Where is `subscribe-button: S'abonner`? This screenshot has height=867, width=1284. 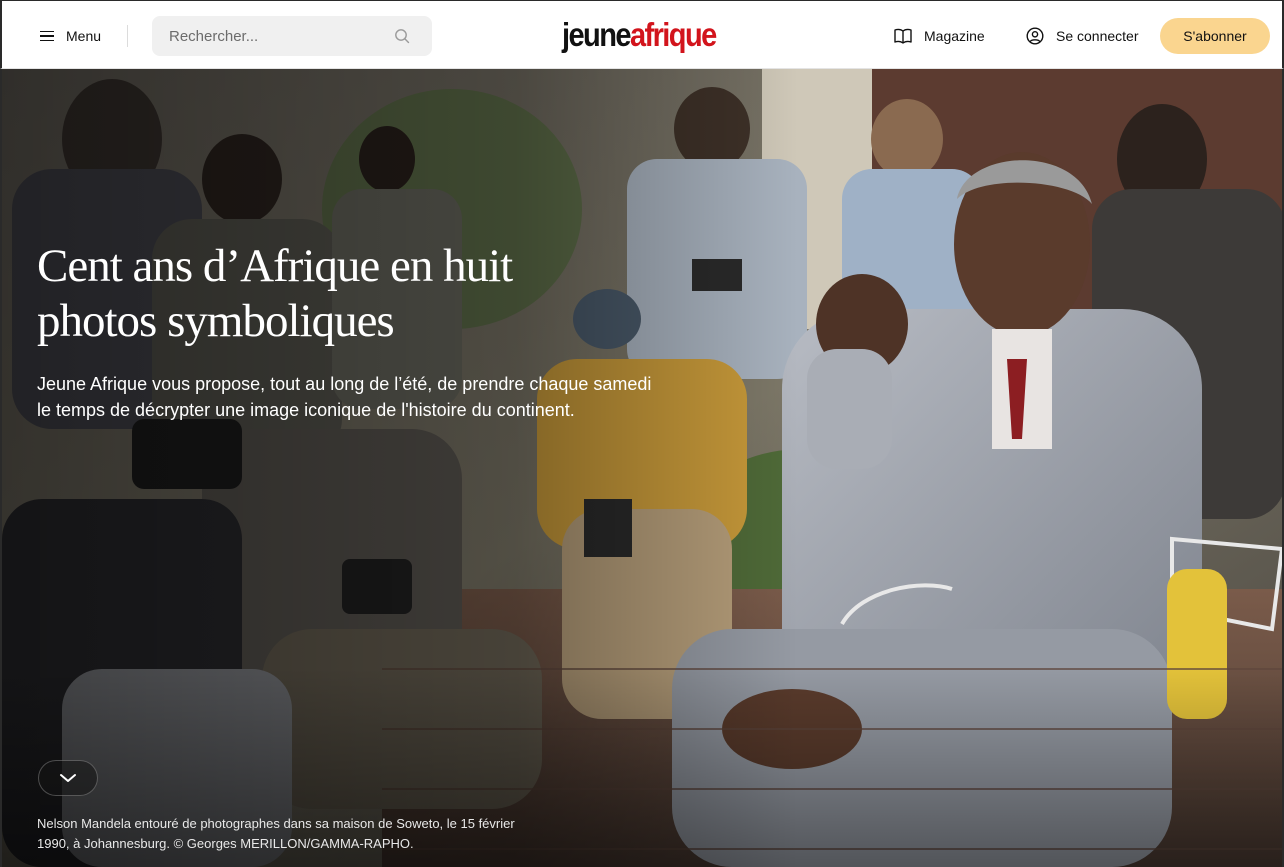 subscribe-button: S'abonner is located at coordinates (1215, 36).